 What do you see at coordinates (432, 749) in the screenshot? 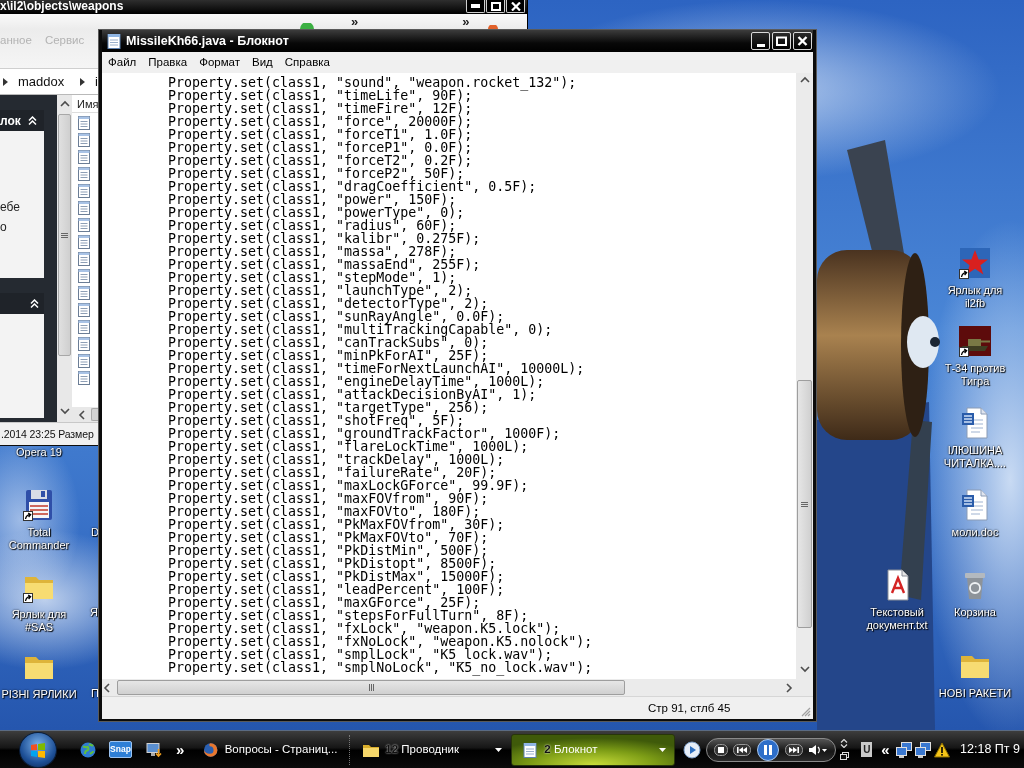
I see `taskbar-button: 12 Проводник` at bounding box center [432, 749].